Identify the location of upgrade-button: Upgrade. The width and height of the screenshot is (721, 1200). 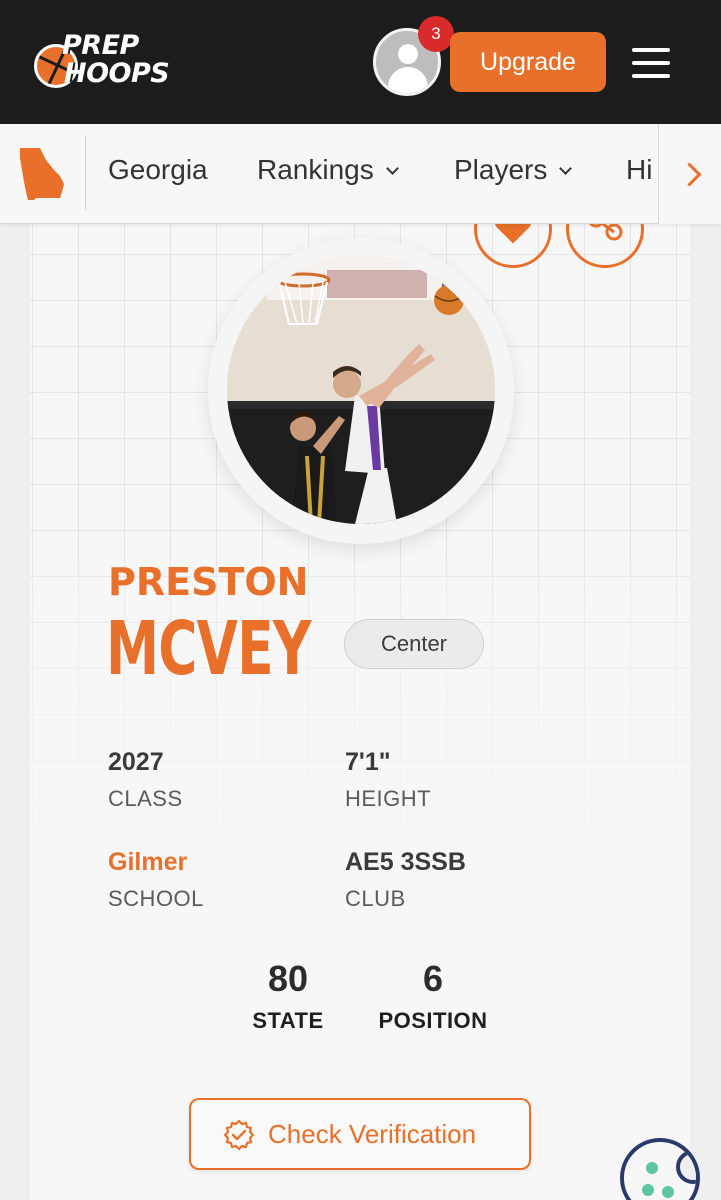
(528, 62).